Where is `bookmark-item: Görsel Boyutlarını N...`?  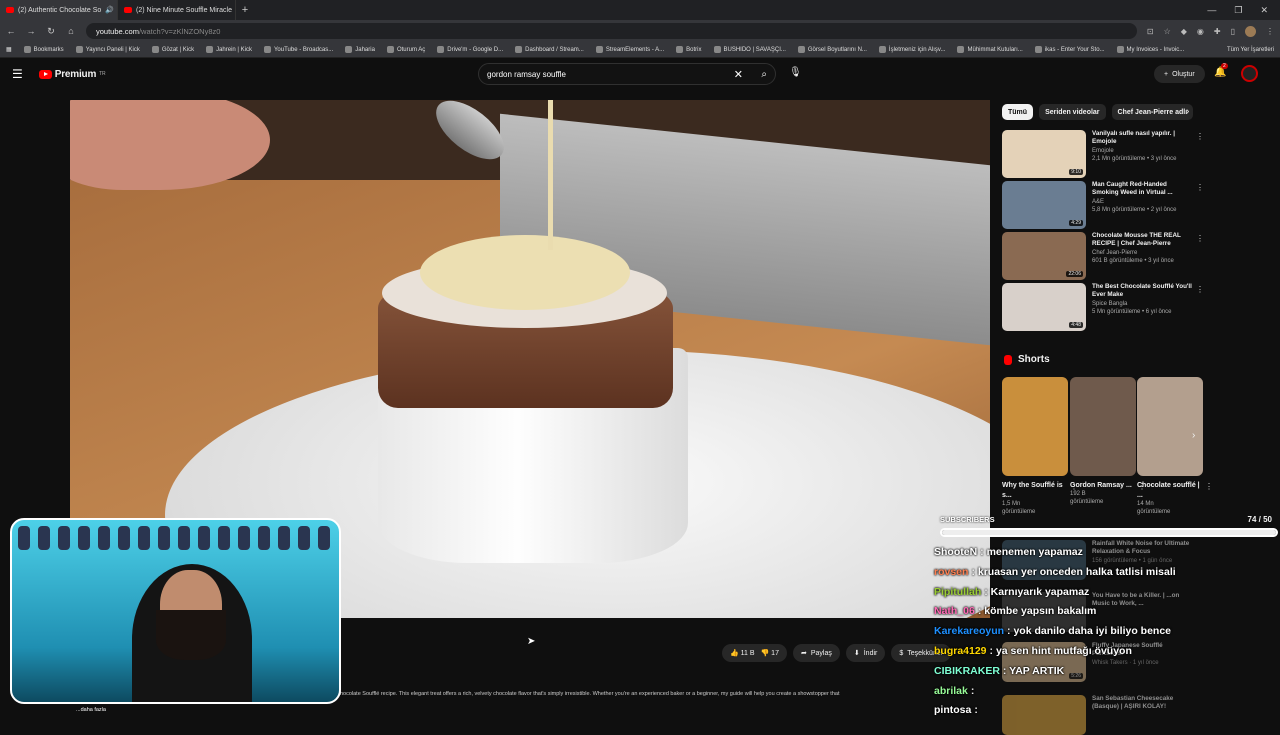 bookmark-item: Görsel Boyutlarını N... is located at coordinates (832, 49).